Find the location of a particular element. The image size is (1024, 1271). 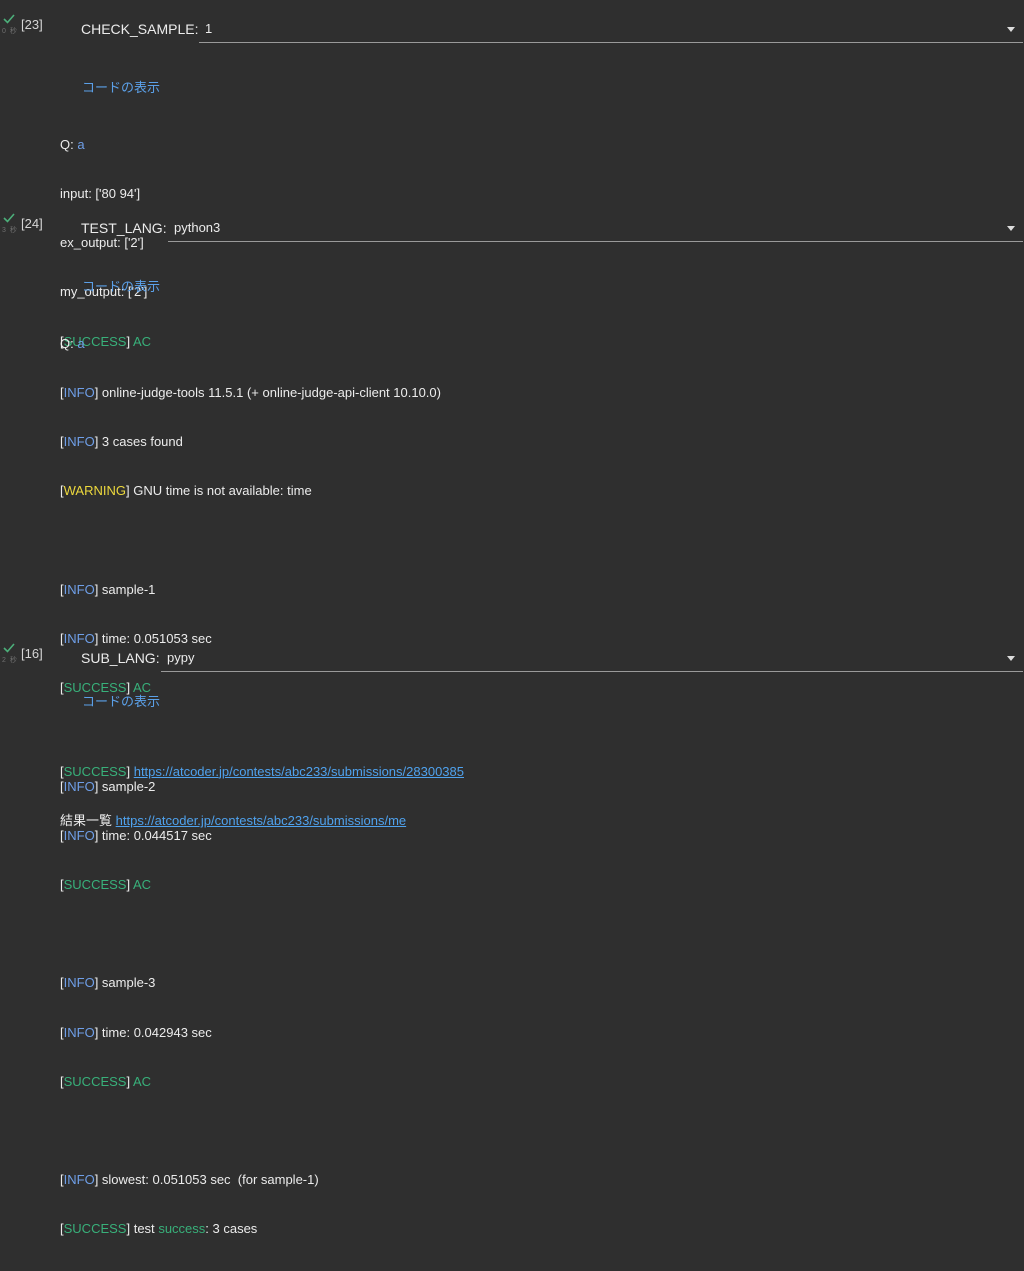

check-sample-widget: CHECK_SAMPLE: 1 is located at coordinates (552, 29).